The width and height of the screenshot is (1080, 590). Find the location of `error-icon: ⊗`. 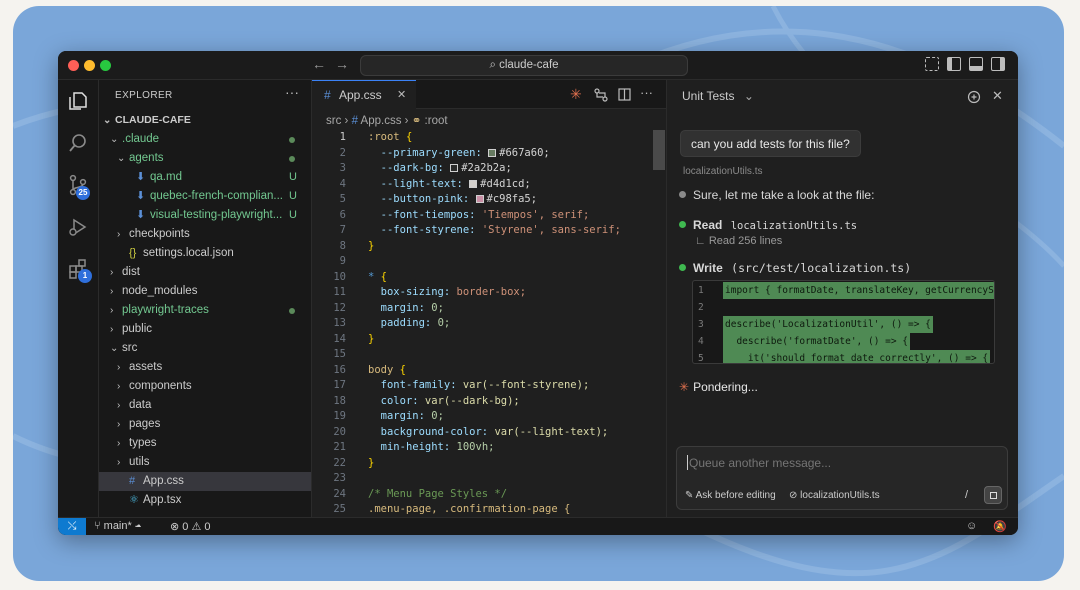

error-icon: ⊗ is located at coordinates (176, 527).